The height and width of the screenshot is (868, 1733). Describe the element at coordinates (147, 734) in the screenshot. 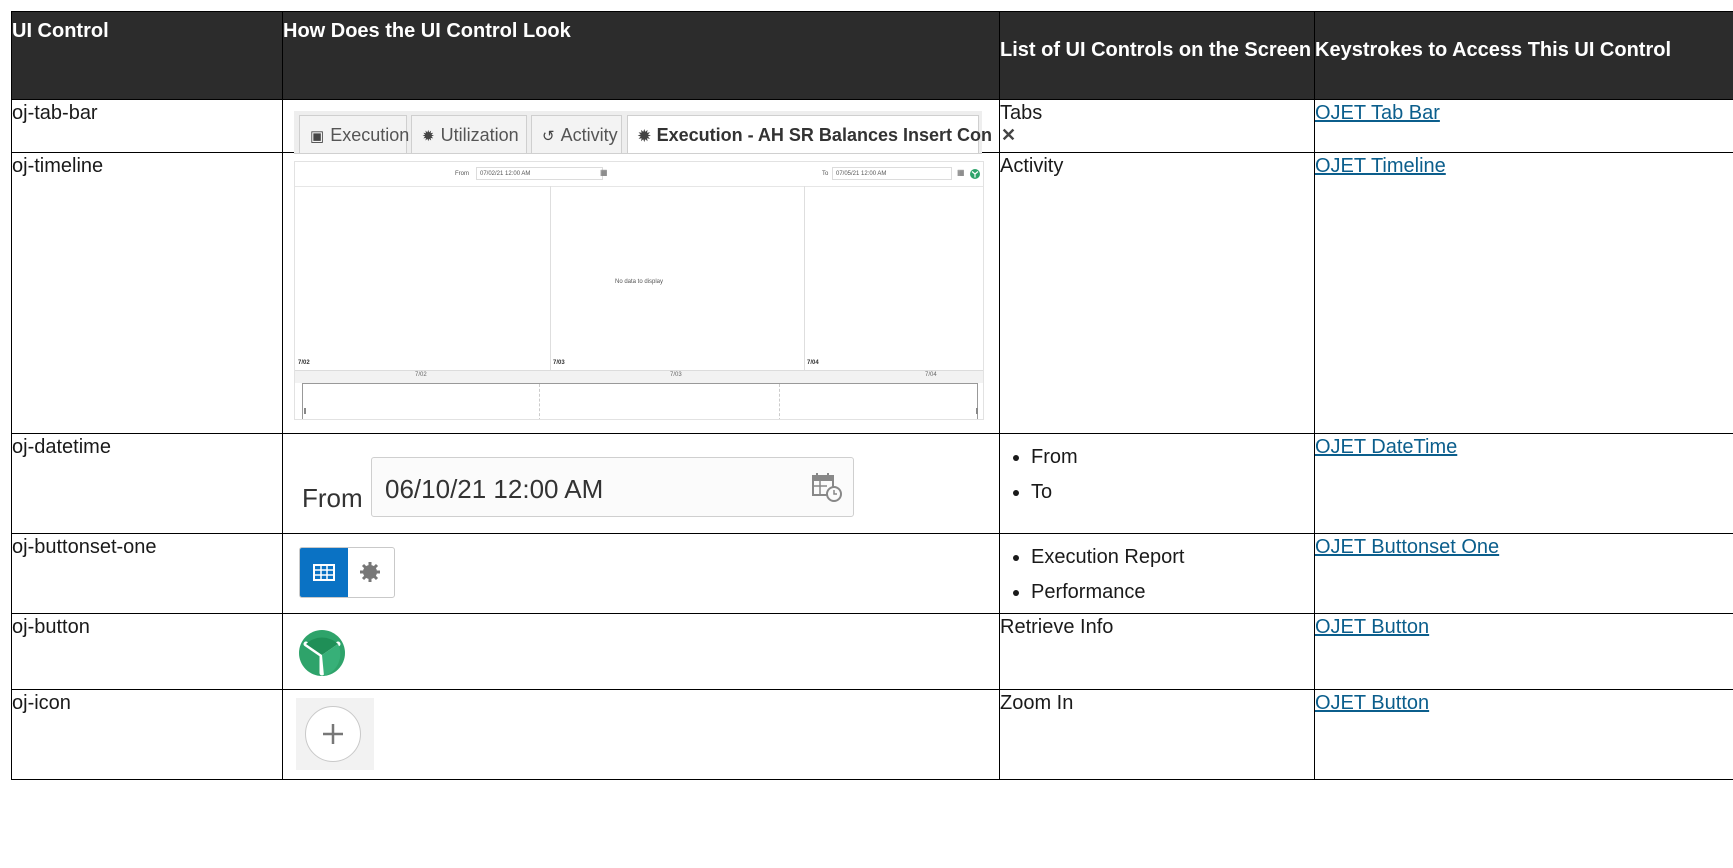

I see `control-name: oj-icon` at that location.